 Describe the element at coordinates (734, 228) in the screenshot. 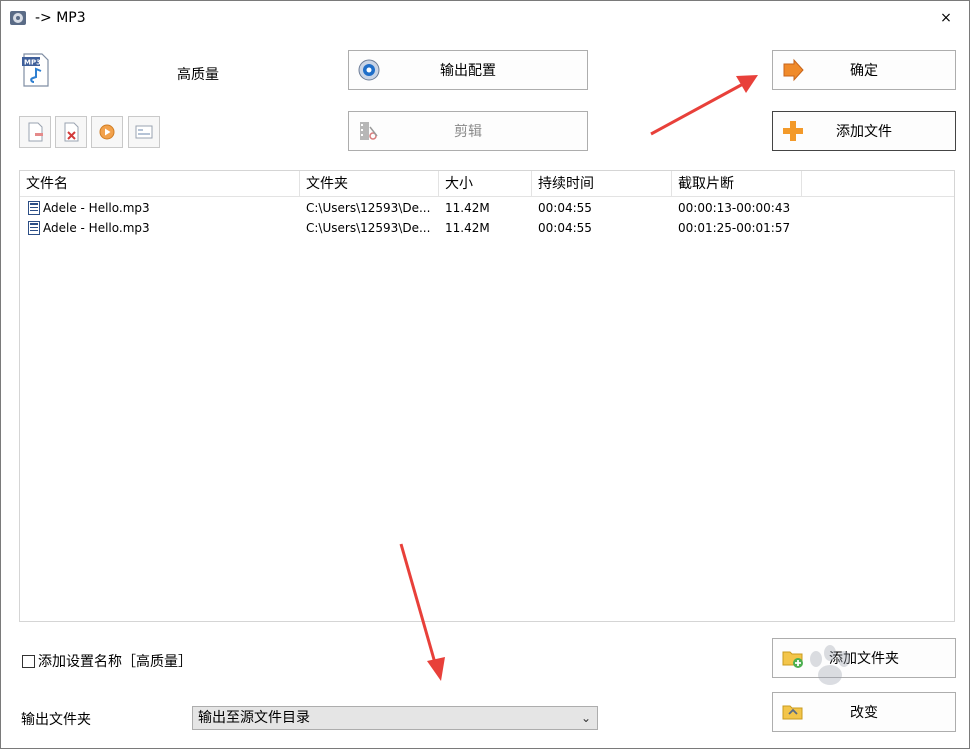

I see `cell-clip: 00:01:25-00:01:57` at that location.